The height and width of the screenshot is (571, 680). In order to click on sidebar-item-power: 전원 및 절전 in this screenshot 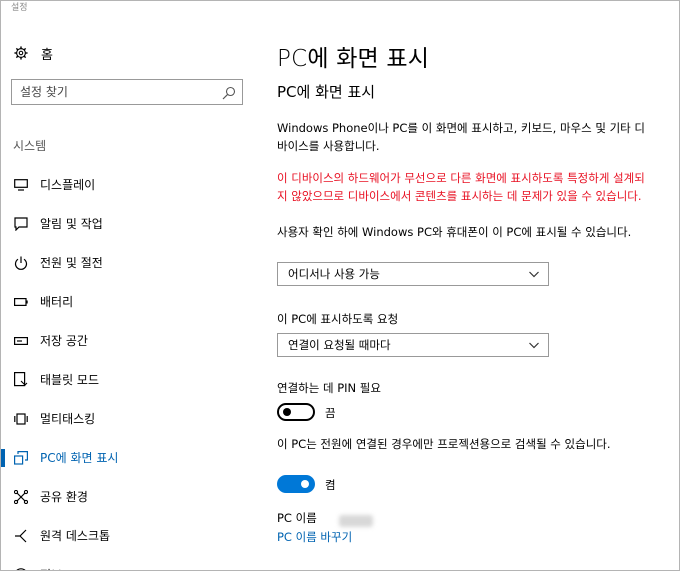, I will do `click(130, 262)`.